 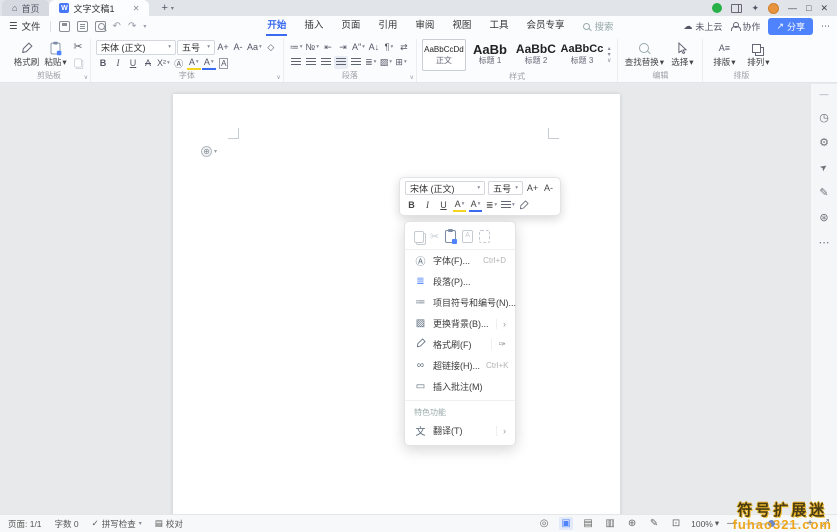 What do you see at coordinates (224, 63) in the screenshot?
I see `character-shading-button: A` at bounding box center [224, 63].